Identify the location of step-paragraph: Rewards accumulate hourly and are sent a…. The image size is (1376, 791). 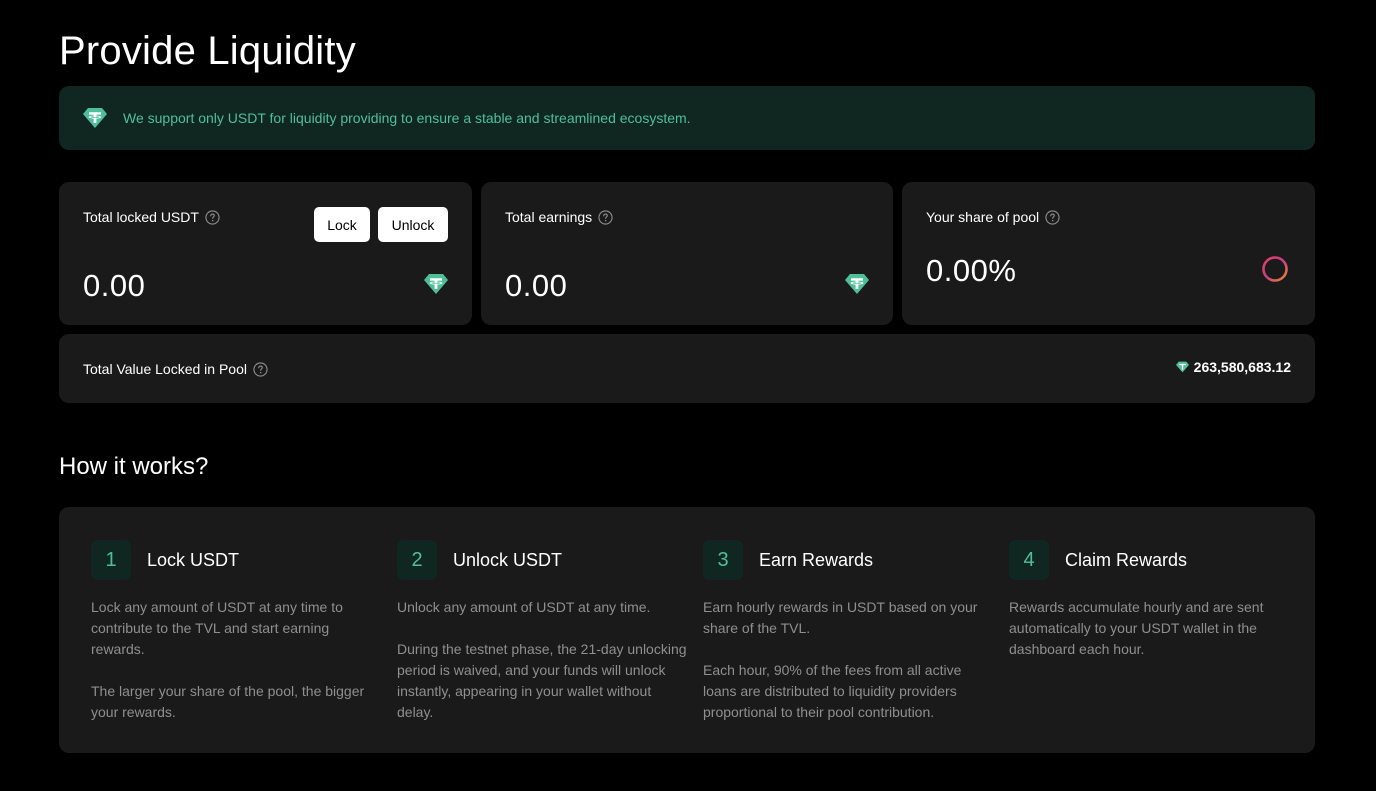
(1136, 628).